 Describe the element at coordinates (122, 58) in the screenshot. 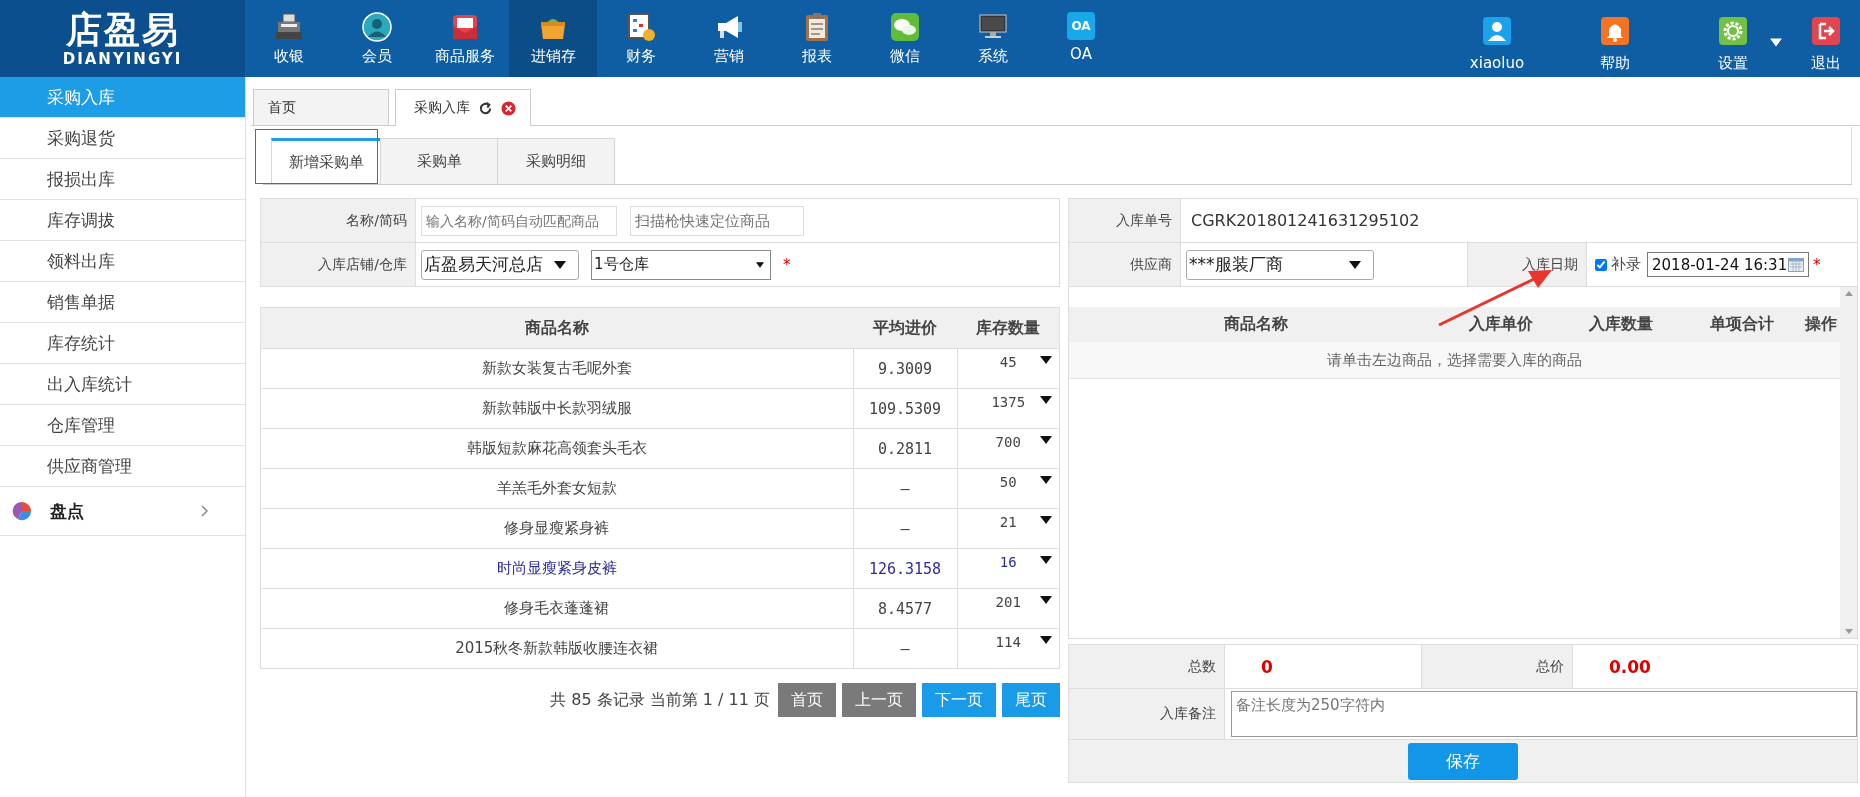

I see `logo-subtitle: DIANYINGYI` at that location.